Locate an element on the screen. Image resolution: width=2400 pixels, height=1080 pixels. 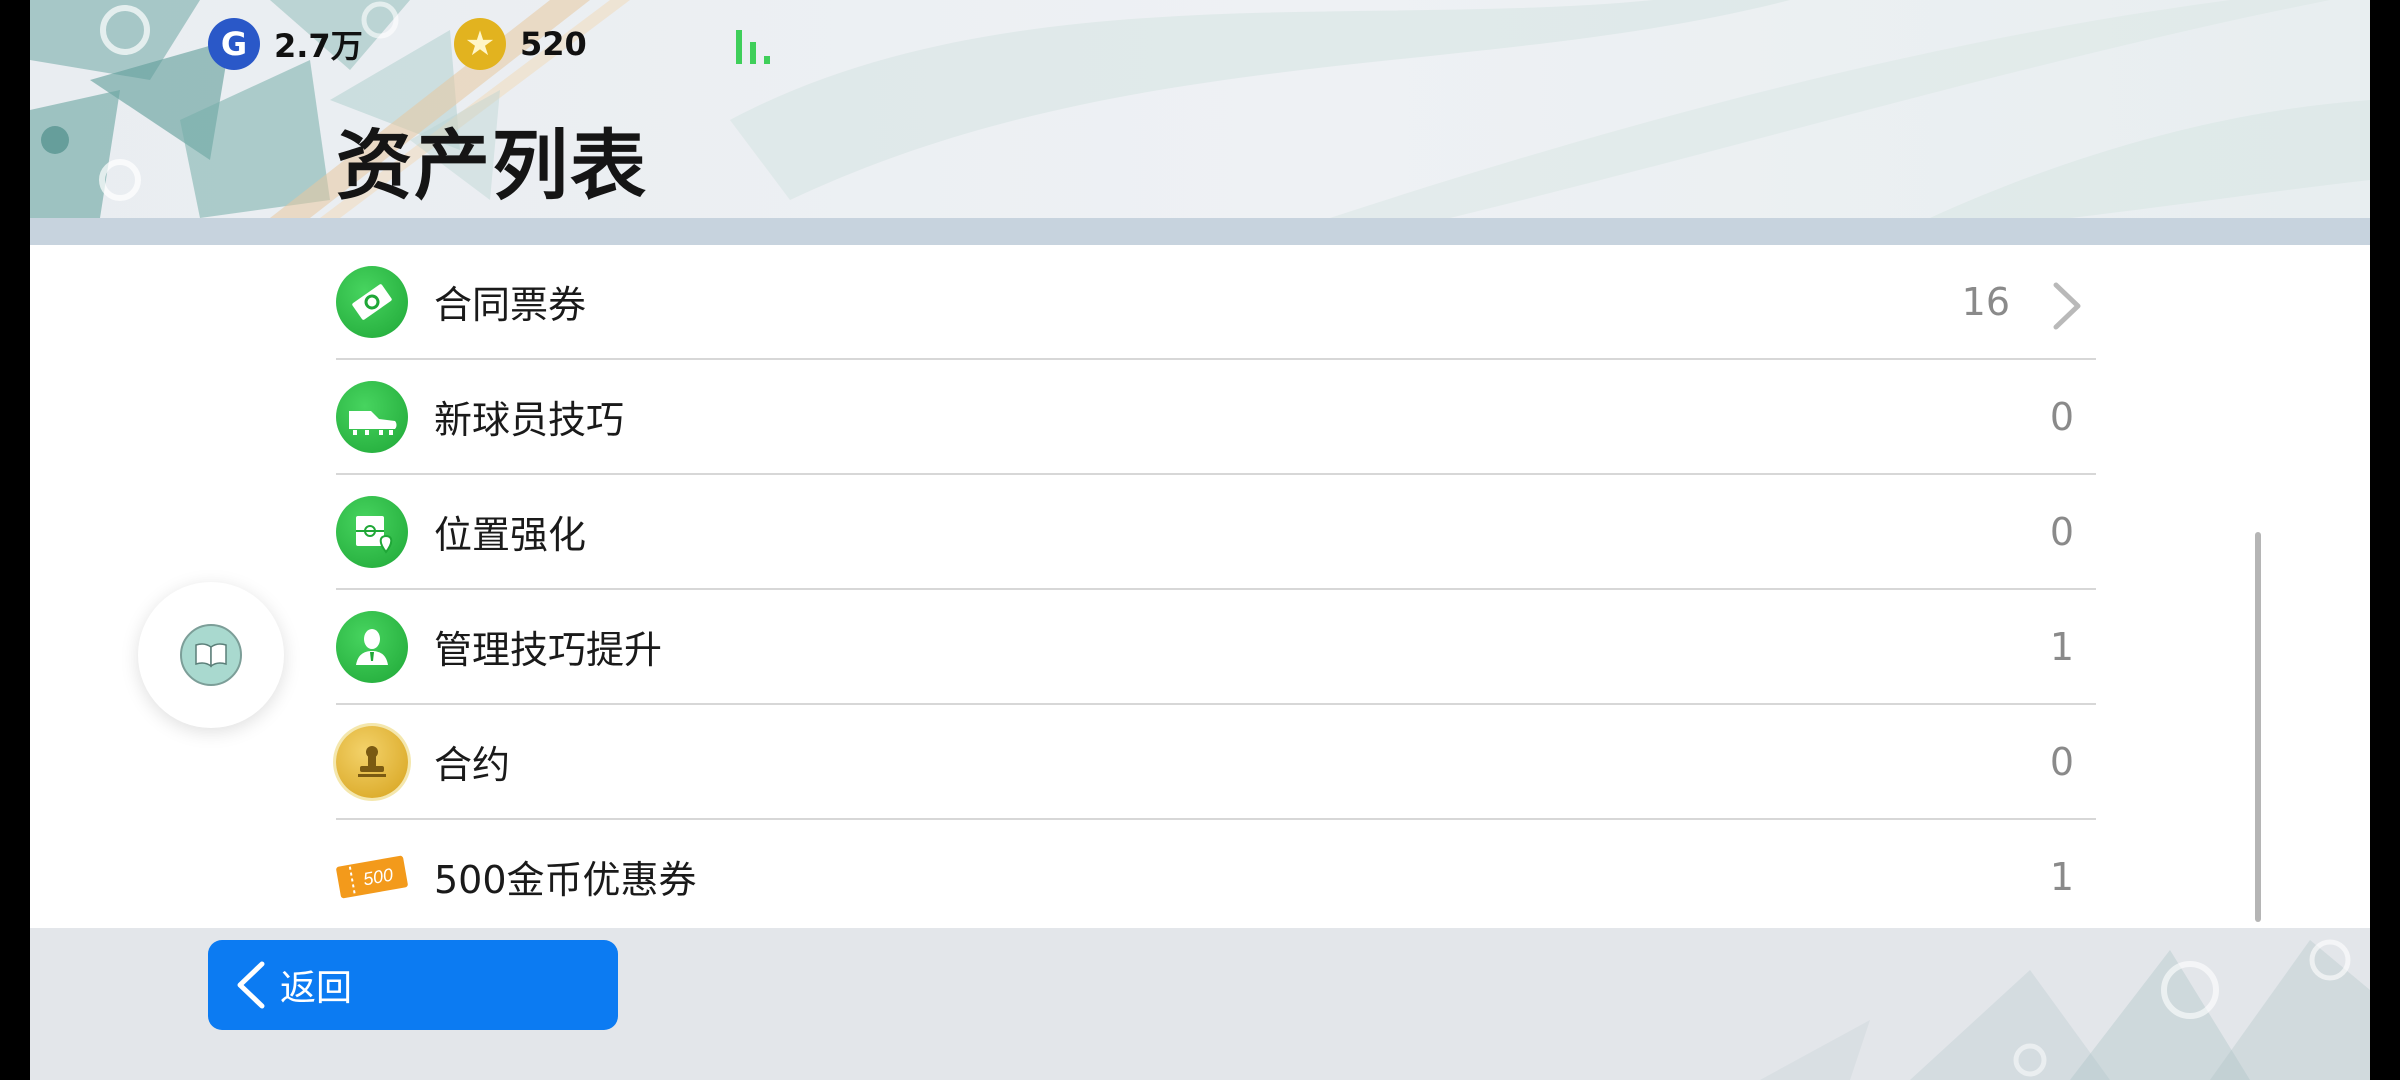
gp-currency: G 2.7万 is located at coordinates (285, 44).